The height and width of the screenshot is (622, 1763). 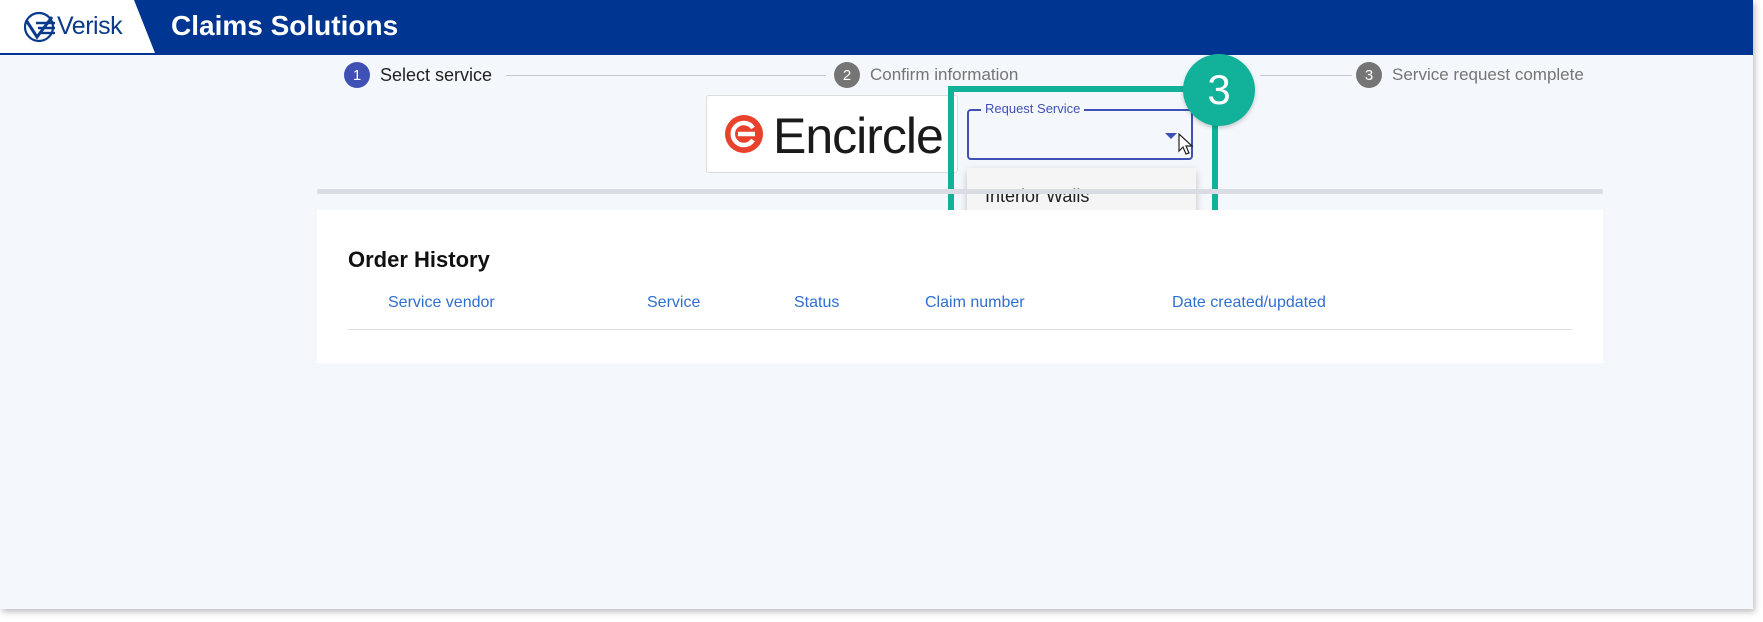 What do you see at coordinates (419, 259) in the screenshot?
I see `order-history-title: Order History` at bounding box center [419, 259].